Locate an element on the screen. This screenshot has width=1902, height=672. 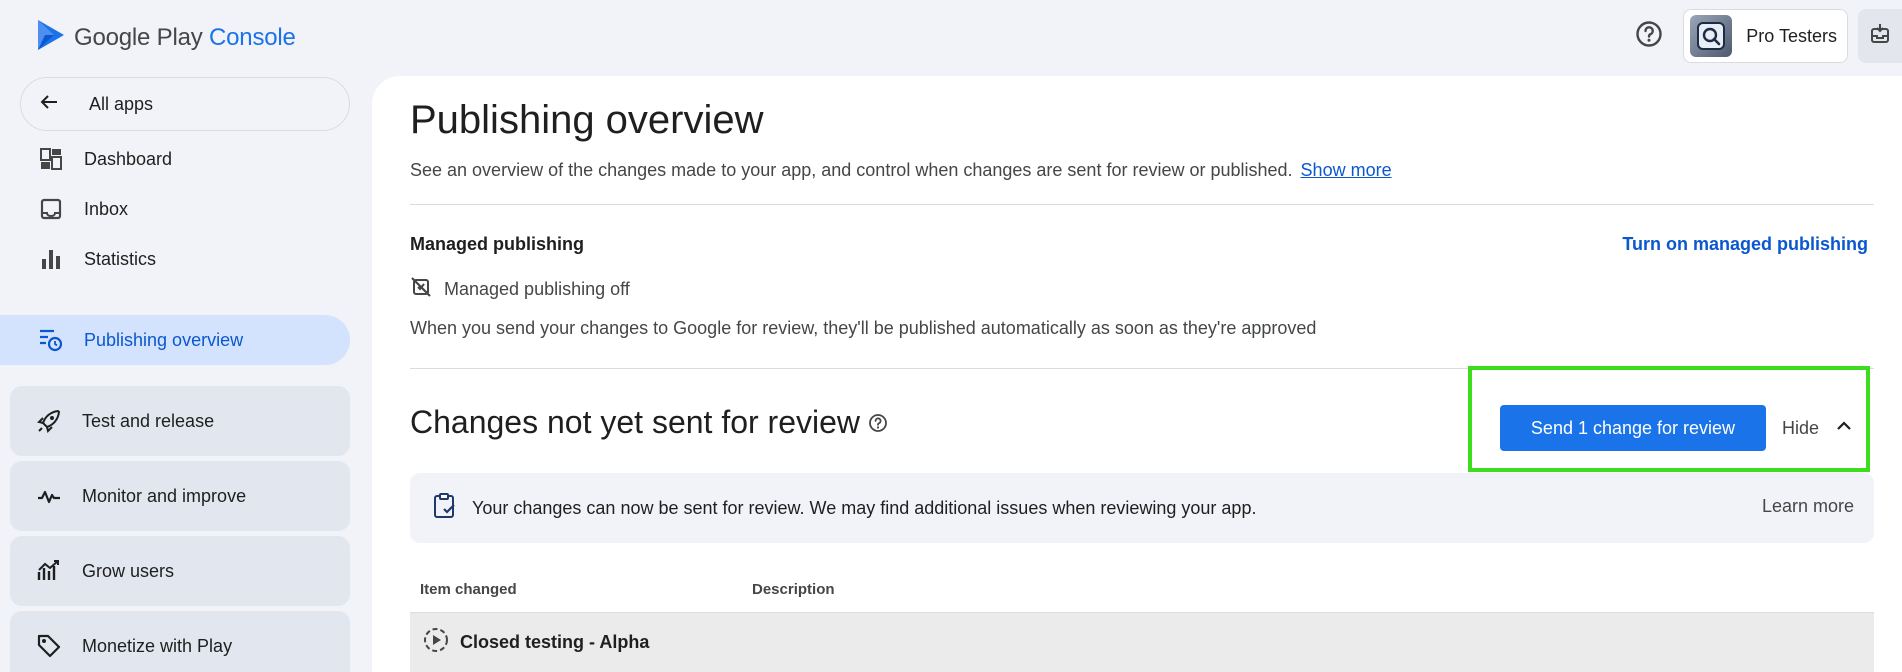
inbox-notification-icon is located at coordinates (1880, 36).